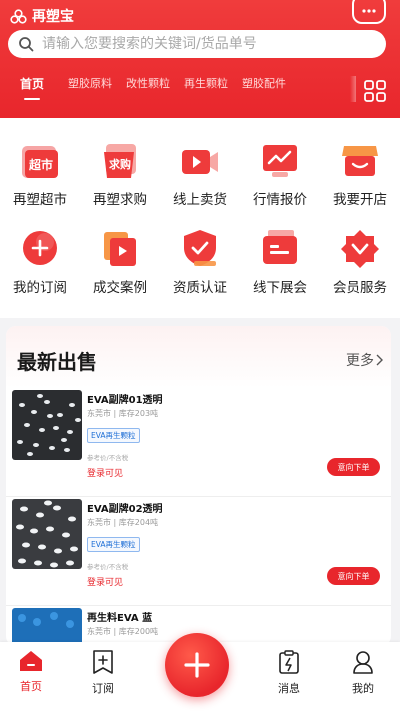 The height and width of the screenshot is (713, 400). What do you see at coordinates (280, 200) in the screenshot?
I see `category-label: 行情报价` at bounding box center [280, 200].